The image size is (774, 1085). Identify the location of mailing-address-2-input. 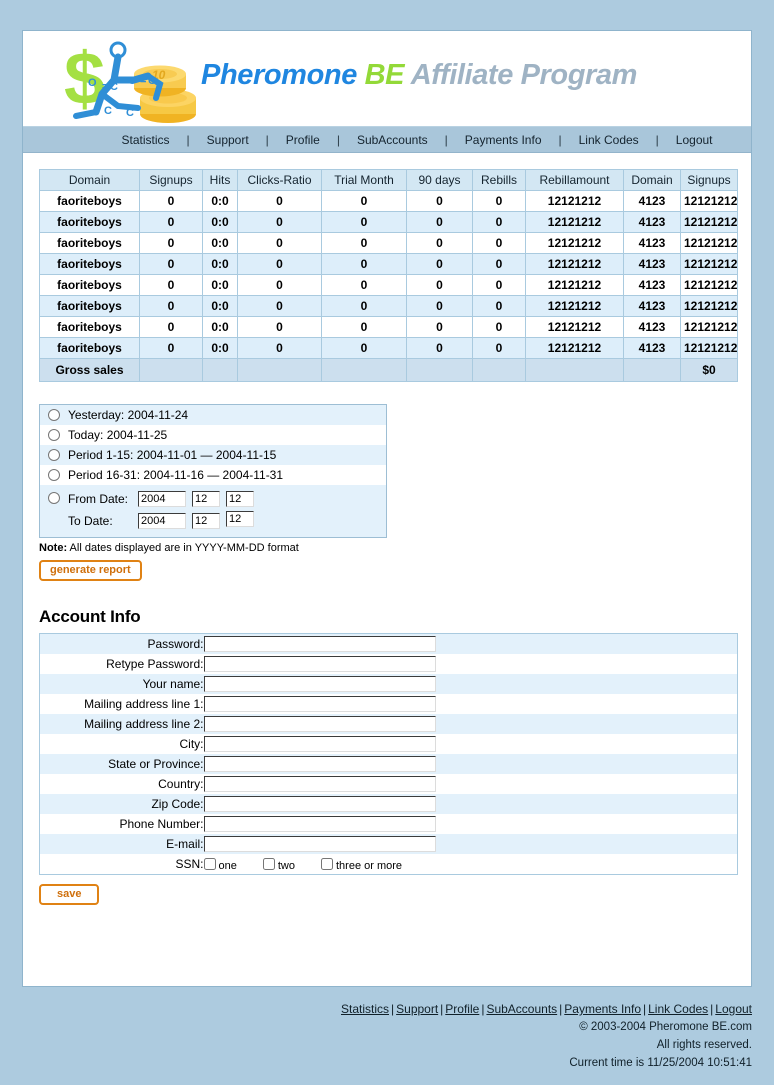
(319, 723).